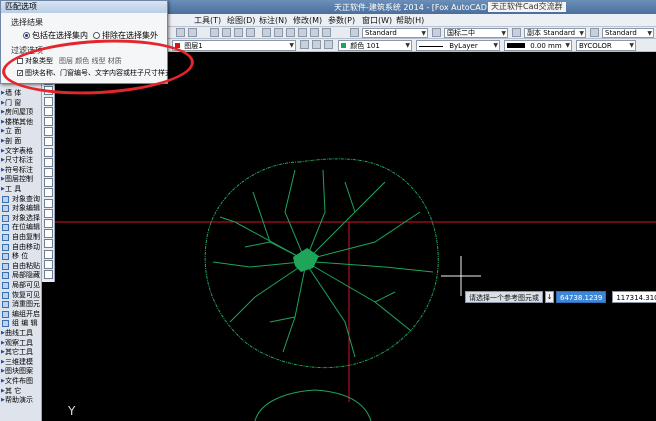  Describe the element at coordinates (516, 32) in the screenshot. I see `dim-style-icon` at that location.